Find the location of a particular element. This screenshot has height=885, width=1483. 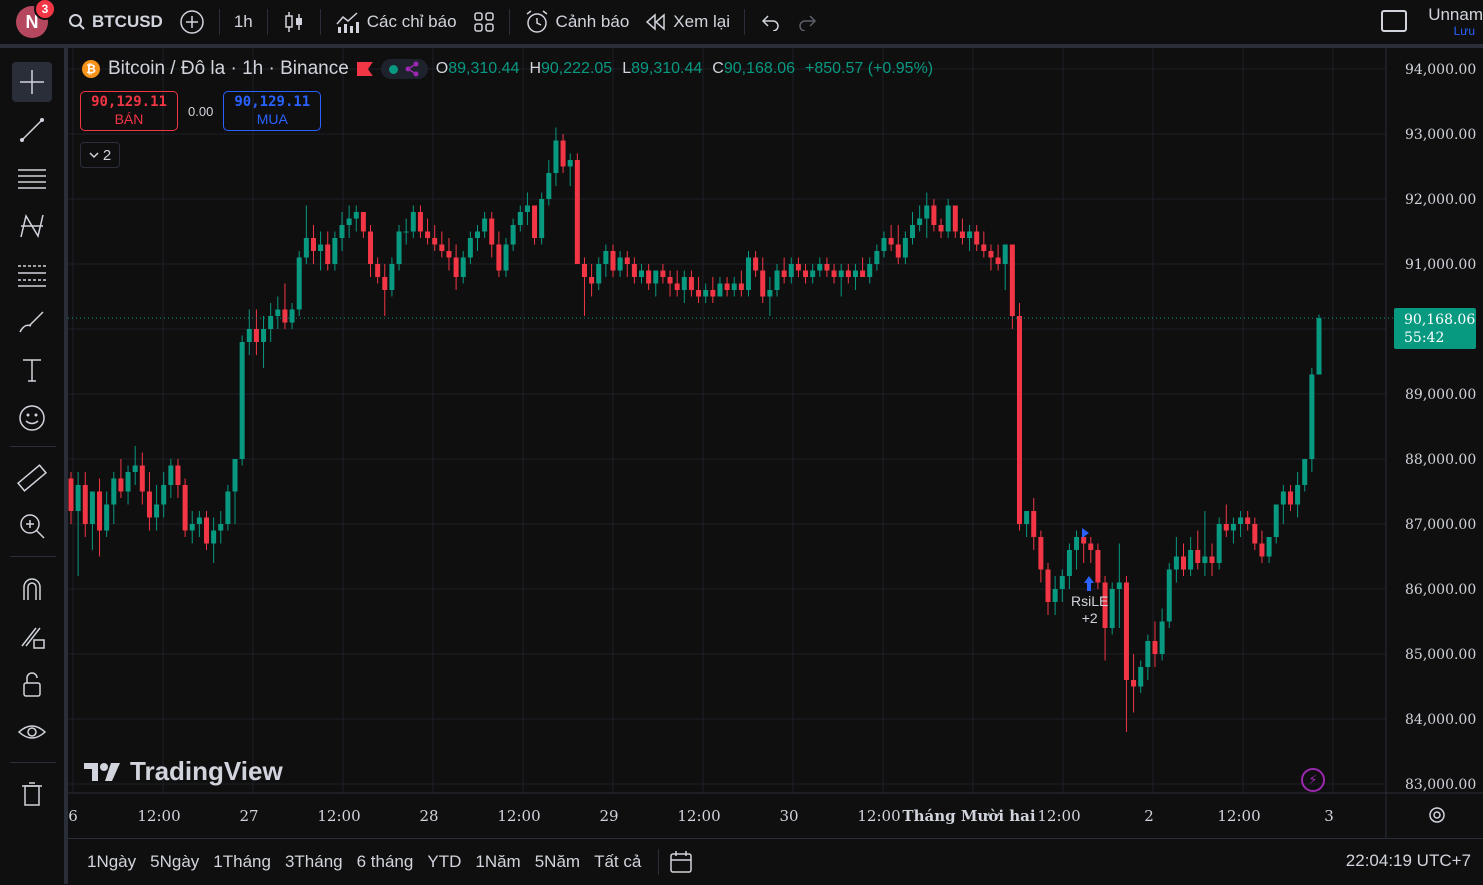

indicators-button: Các chỉ báo is located at coordinates (396, 22).